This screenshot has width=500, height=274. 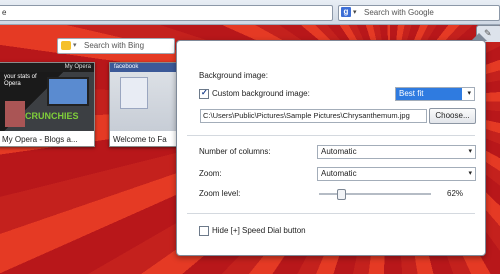 I want to click on browser-search-box: g ▾ Search with Google, so click(x=419, y=13).